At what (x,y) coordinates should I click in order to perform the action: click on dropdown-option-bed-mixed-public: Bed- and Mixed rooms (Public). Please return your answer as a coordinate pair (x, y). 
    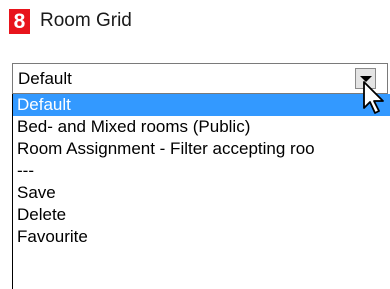
    Looking at the image, I should click on (201, 127).